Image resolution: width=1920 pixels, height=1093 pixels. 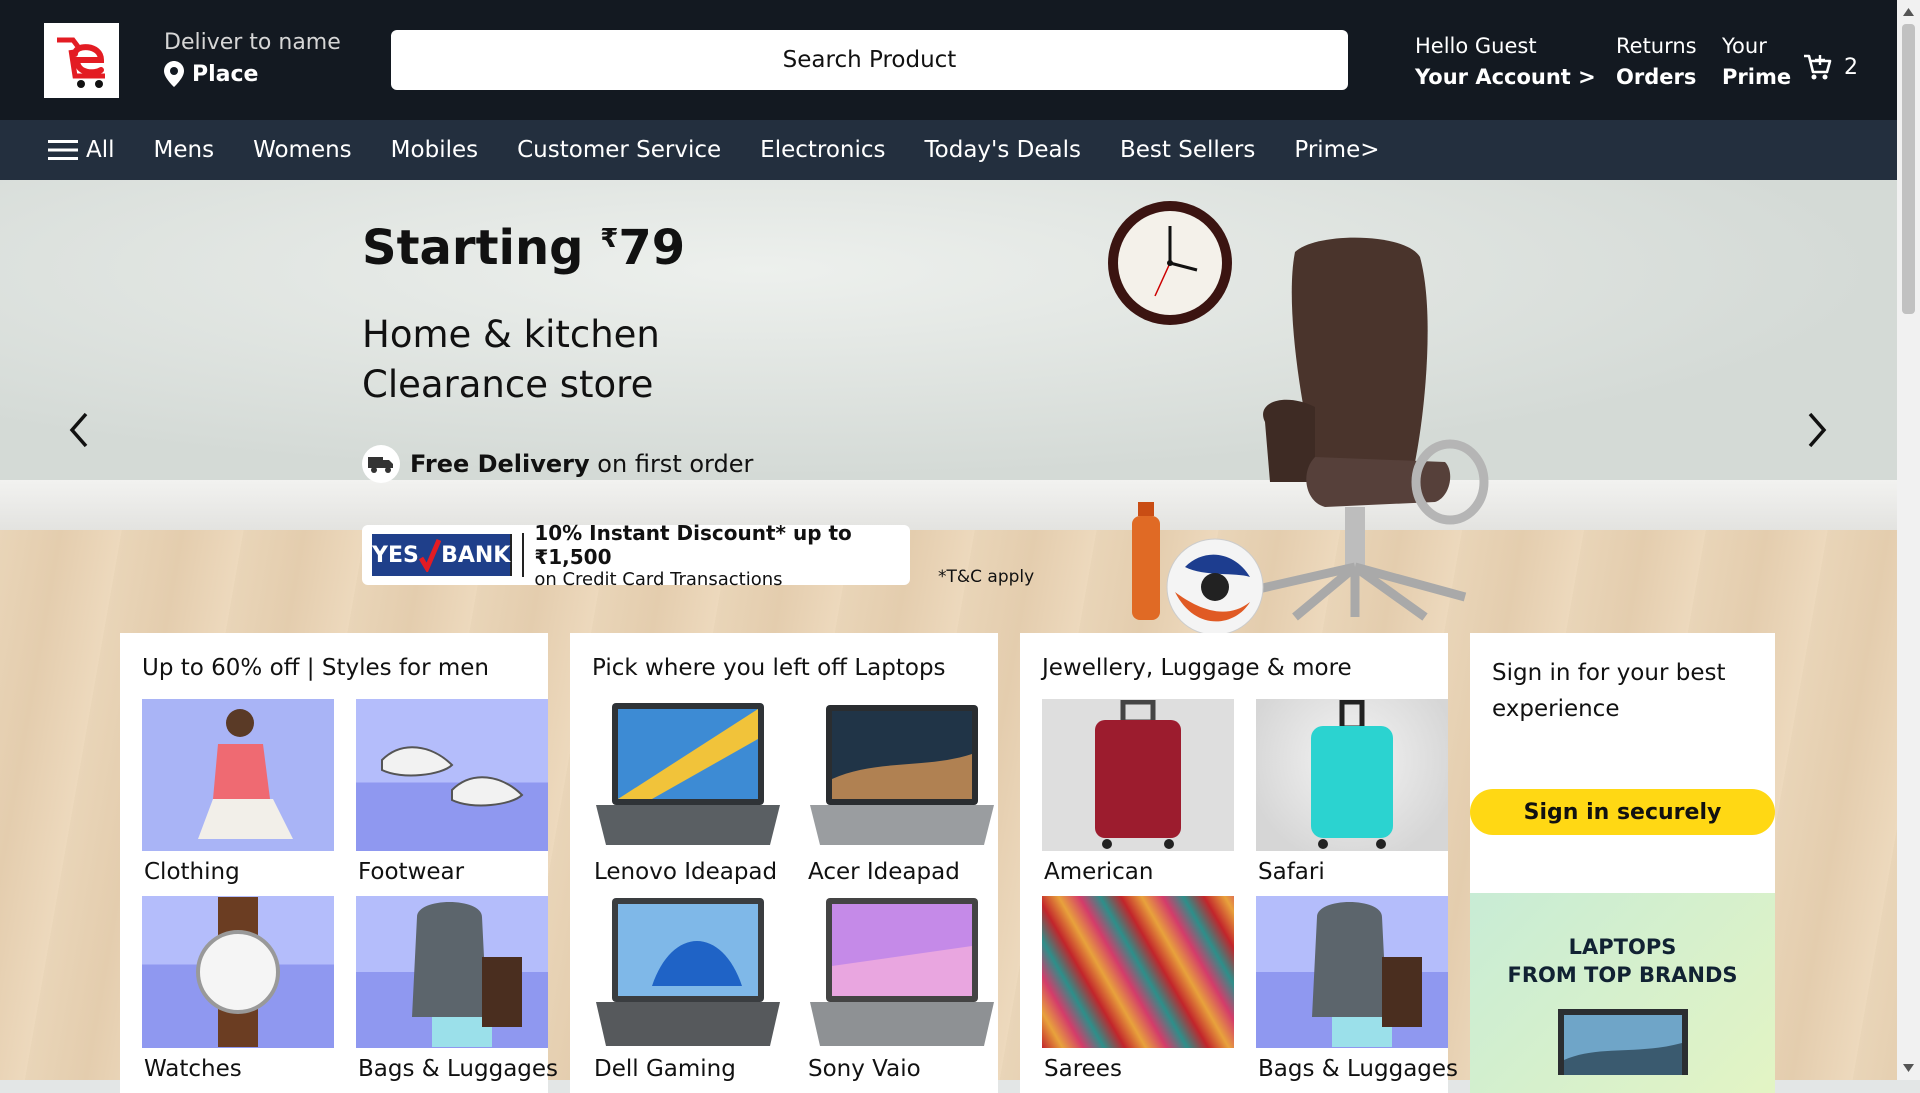 I want to click on nav-item-todays-deals: Today's Deals, so click(x=1003, y=150).